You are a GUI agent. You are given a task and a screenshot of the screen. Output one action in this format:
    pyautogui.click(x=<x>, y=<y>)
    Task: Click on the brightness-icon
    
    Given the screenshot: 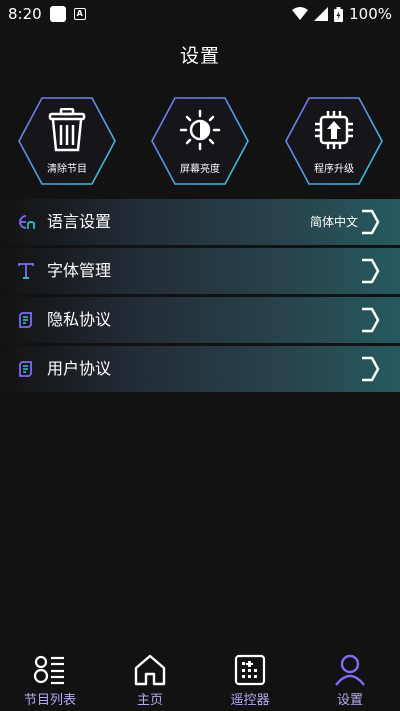 What is the action you would take?
    pyautogui.click(x=200, y=130)
    